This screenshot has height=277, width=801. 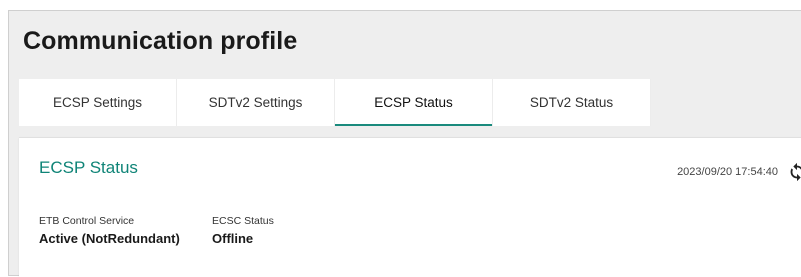 What do you see at coordinates (160, 41) in the screenshot?
I see `page-title: Communication profile` at bounding box center [160, 41].